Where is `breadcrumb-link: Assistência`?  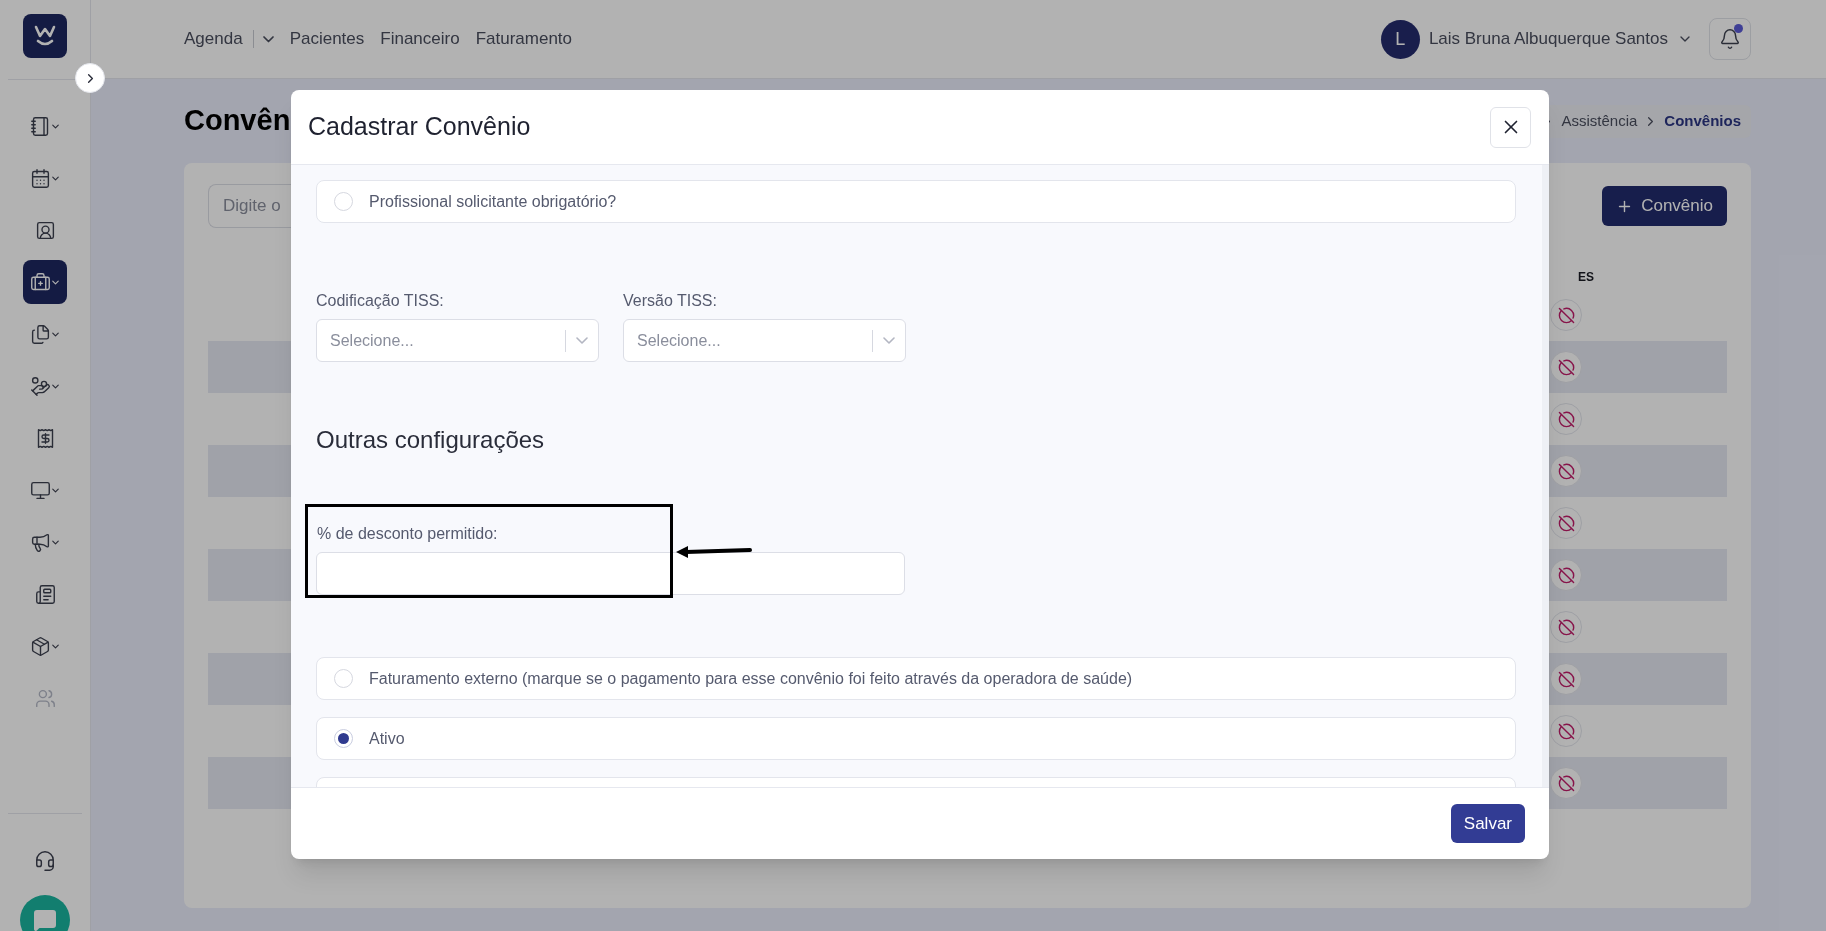 breadcrumb-link: Assistência is located at coordinates (1599, 121).